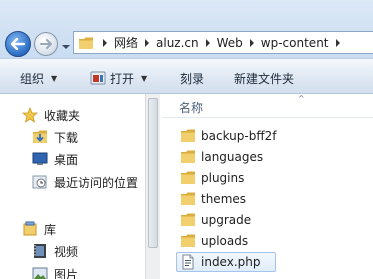 The height and width of the screenshot is (279, 373). I want to click on list-item-folder: languages, so click(276, 157).